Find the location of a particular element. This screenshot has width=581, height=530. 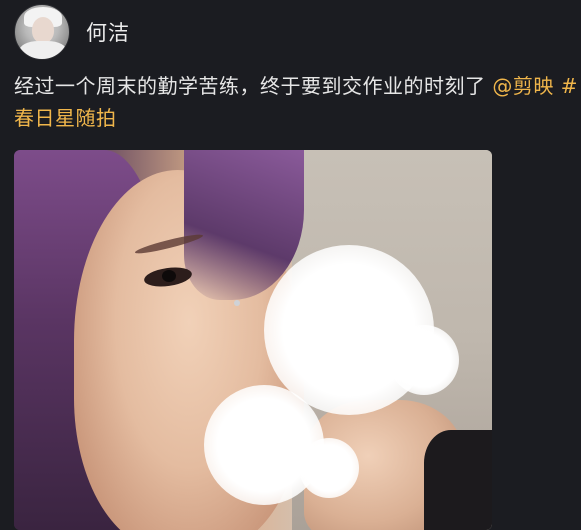

post-text-main: 经过一个周末的勤学苦练，终于要到交作业的时刻了 is located at coordinates (253, 86).